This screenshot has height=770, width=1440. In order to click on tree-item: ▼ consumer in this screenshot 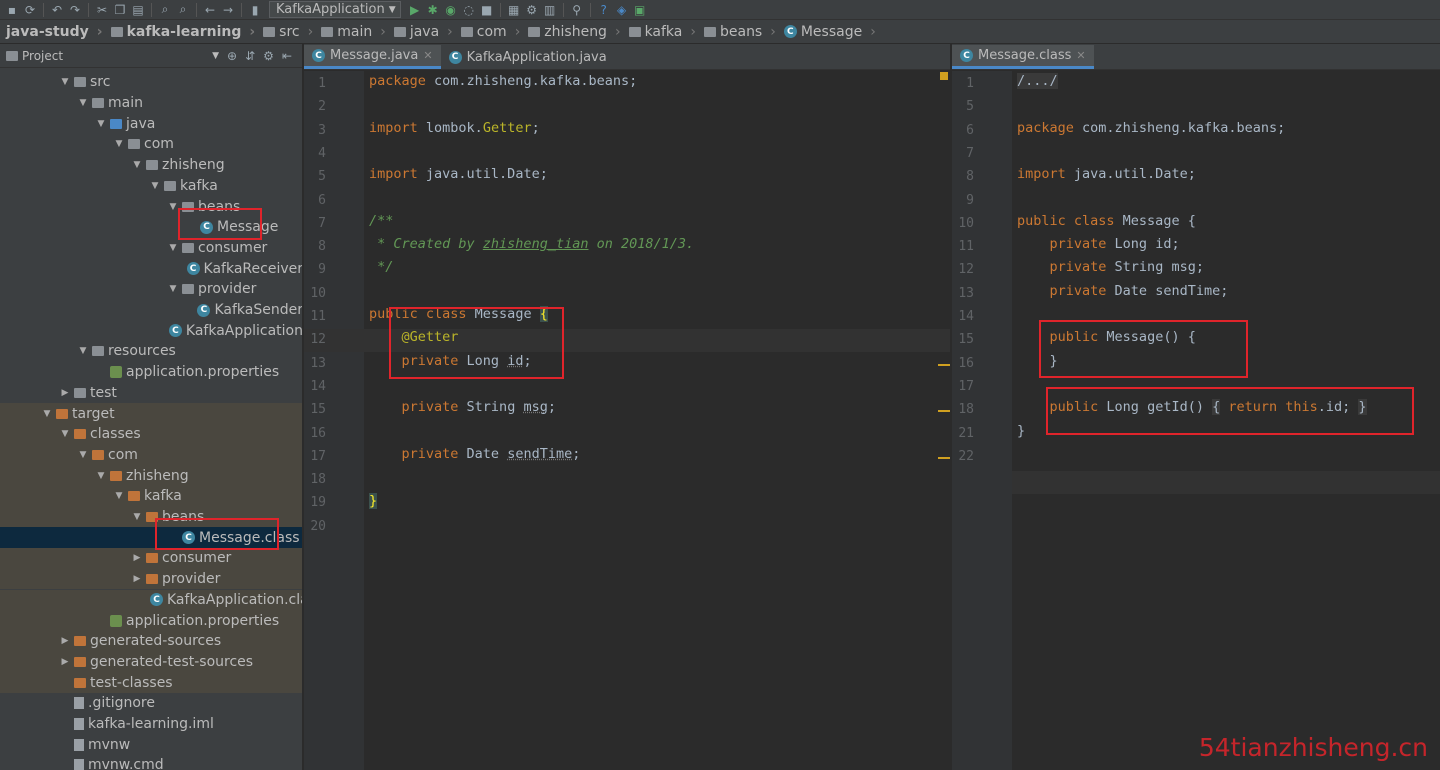, I will do `click(151, 248)`.